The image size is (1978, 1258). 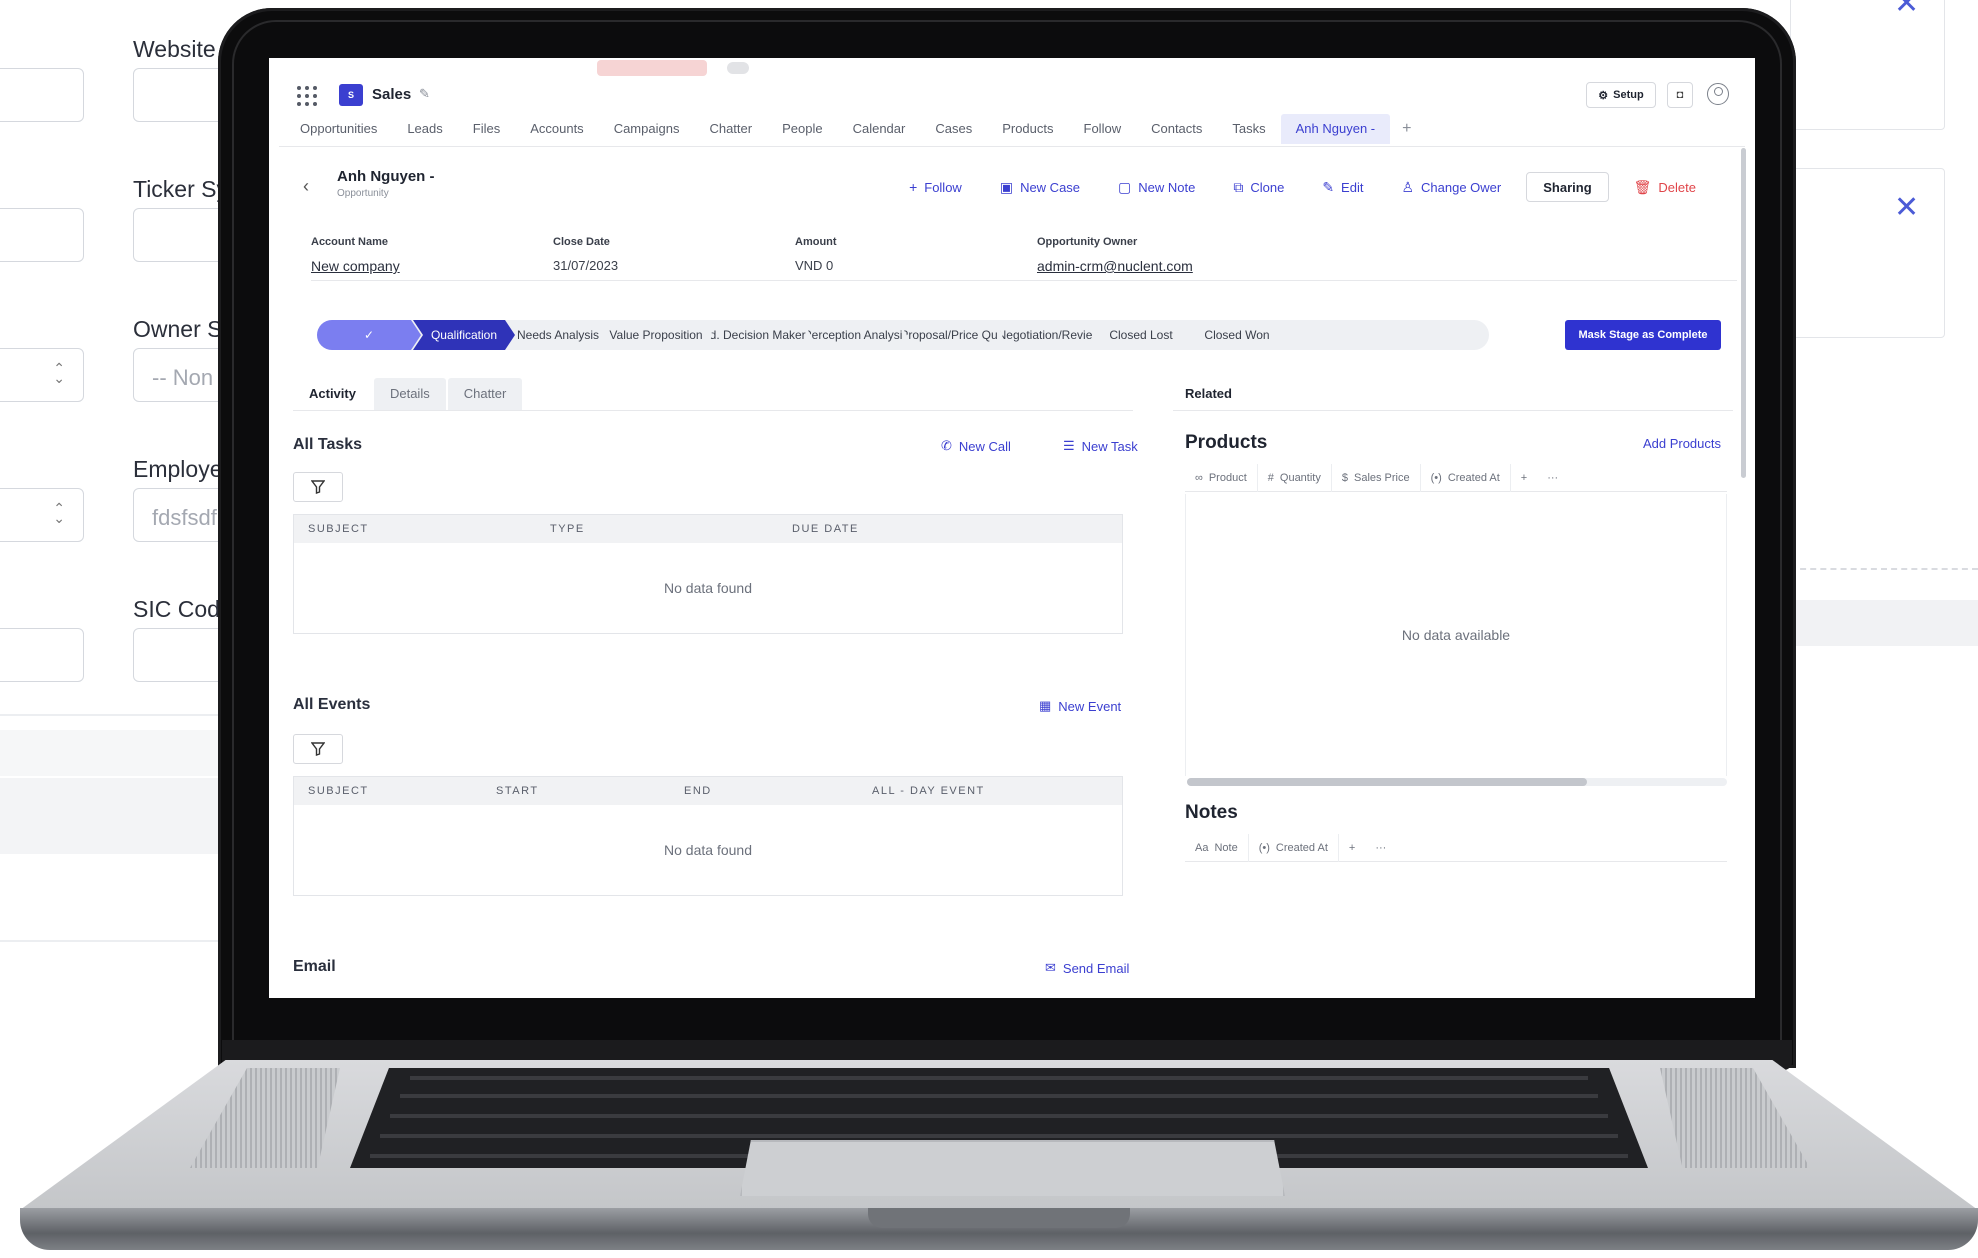 I want to click on tab-files: Files, so click(x=486, y=129).